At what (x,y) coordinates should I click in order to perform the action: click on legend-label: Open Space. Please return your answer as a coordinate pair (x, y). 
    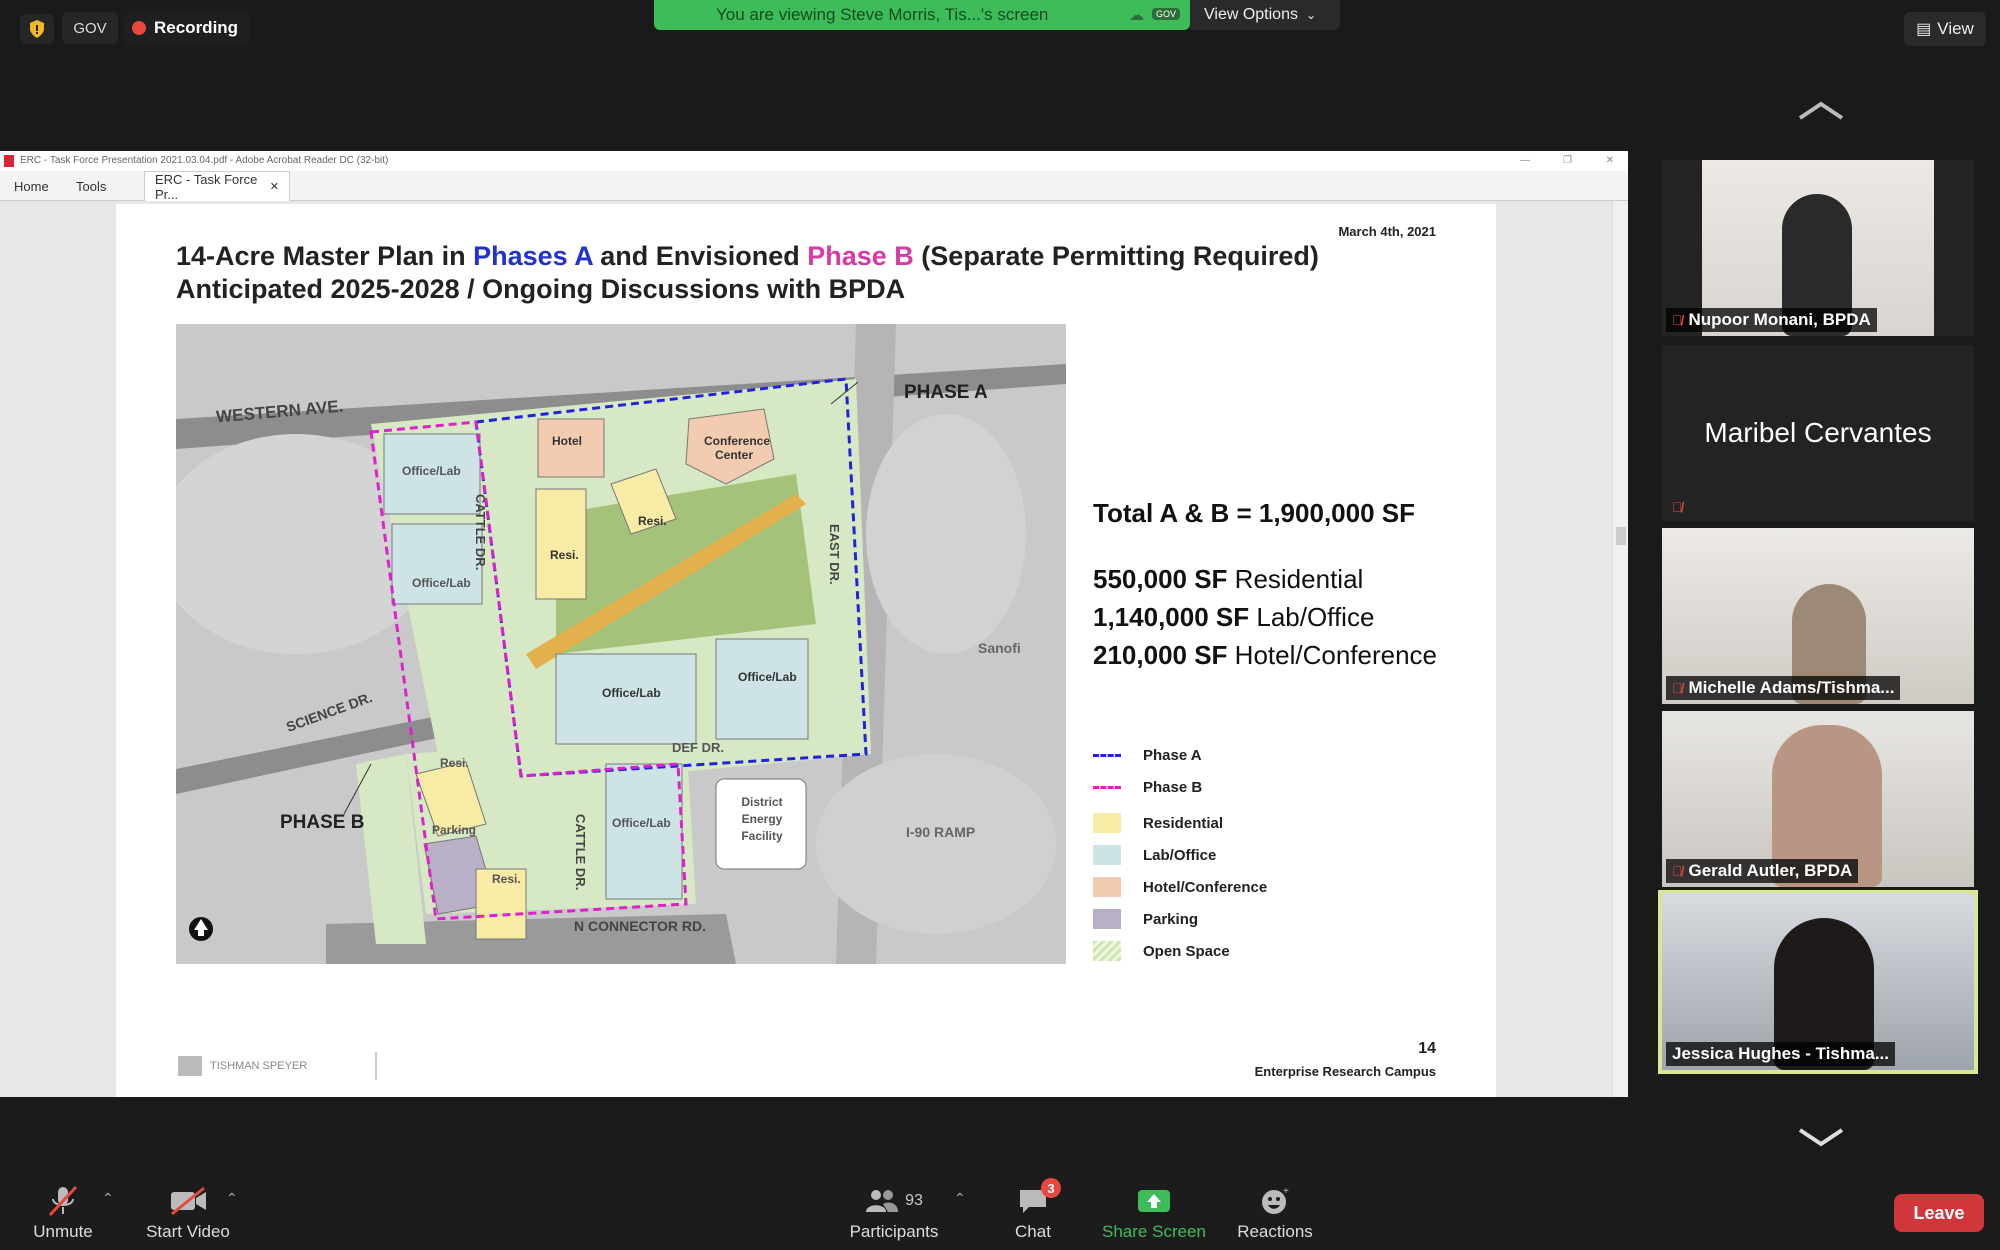
    Looking at the image, I should click on (1186, 951).